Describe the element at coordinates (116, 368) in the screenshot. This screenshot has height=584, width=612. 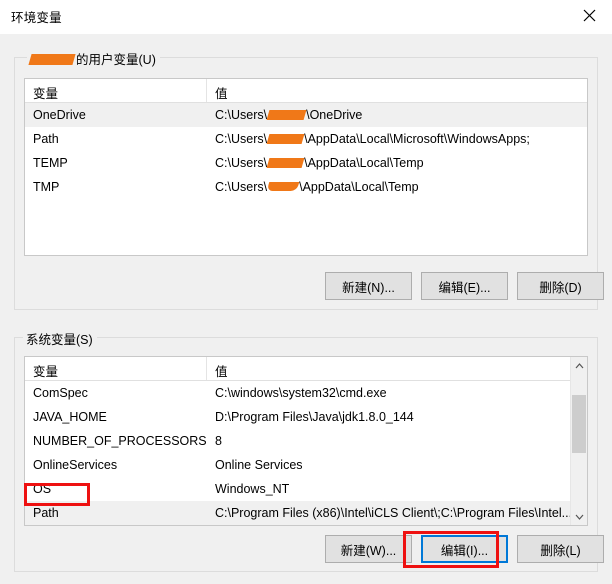
I see `system-column-header-name: 变量` at that location.